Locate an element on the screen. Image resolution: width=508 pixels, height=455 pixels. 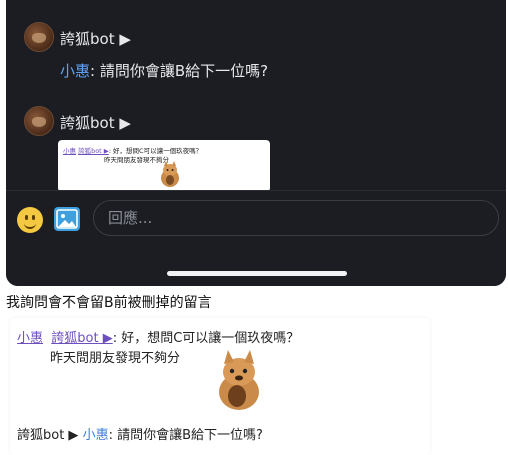
bot-link: 誇狐bot ▶ is located at coordinates (81, 338).